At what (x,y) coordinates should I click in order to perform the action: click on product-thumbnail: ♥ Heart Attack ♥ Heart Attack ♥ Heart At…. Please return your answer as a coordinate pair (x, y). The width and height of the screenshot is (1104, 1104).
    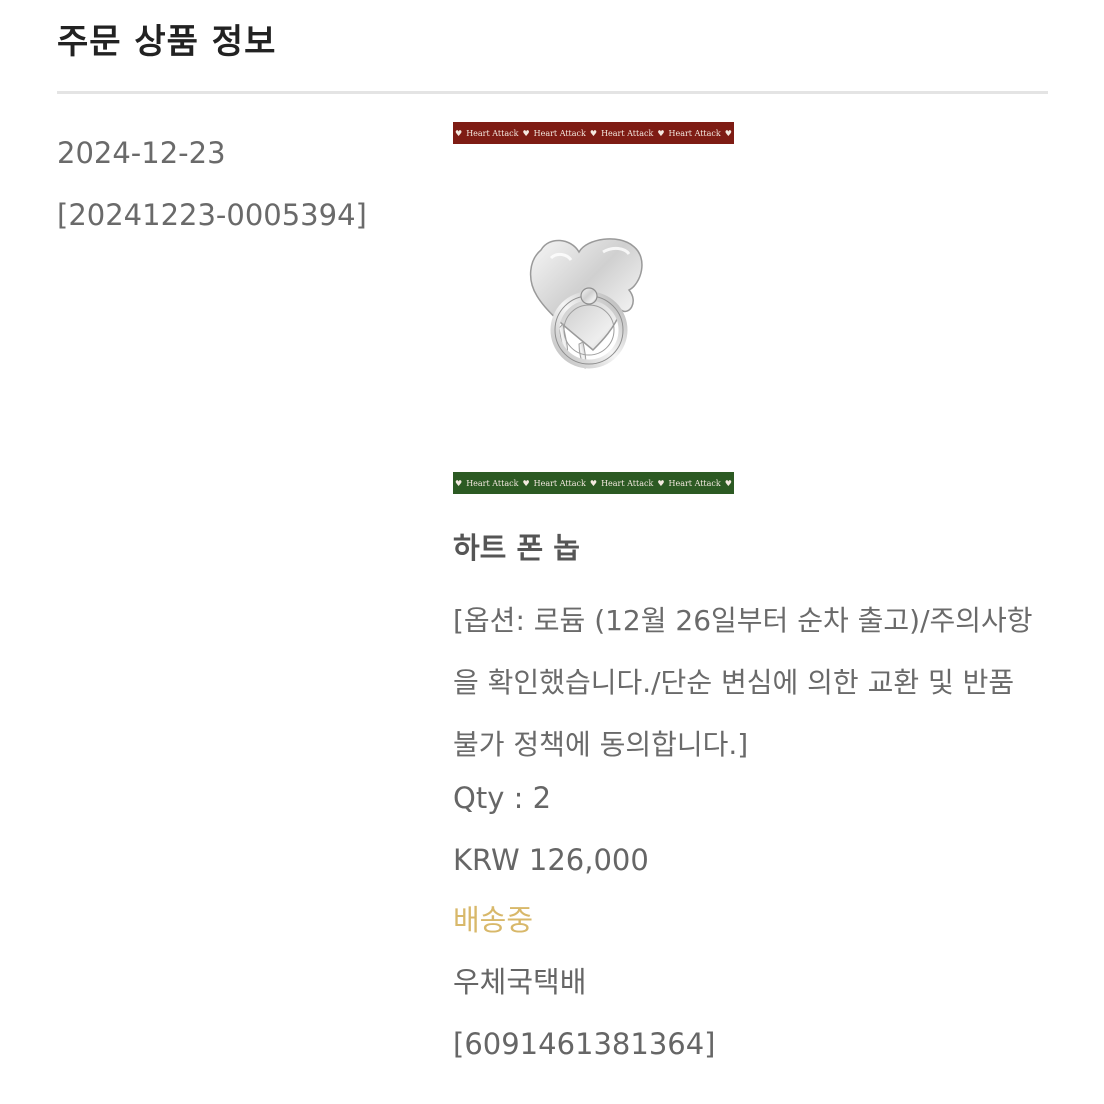
    Looking at the image, I should click on (593, 308).